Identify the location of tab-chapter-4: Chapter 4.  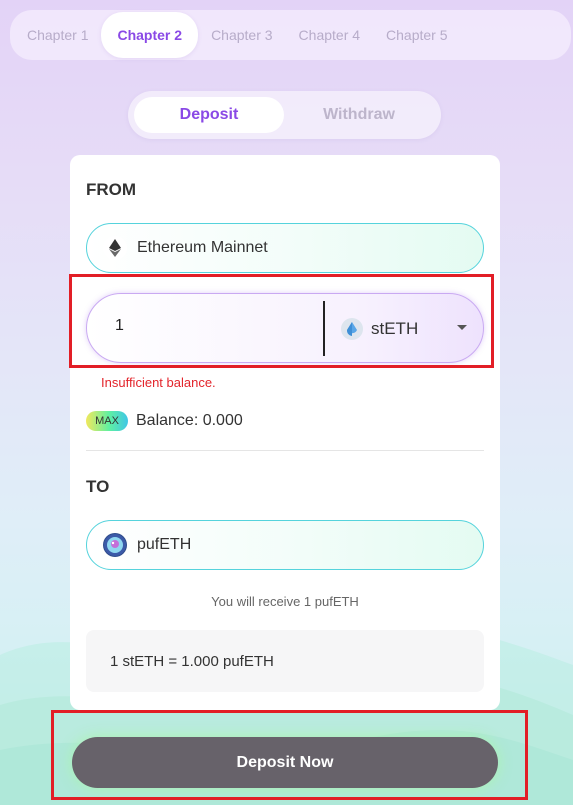
(329, 35).